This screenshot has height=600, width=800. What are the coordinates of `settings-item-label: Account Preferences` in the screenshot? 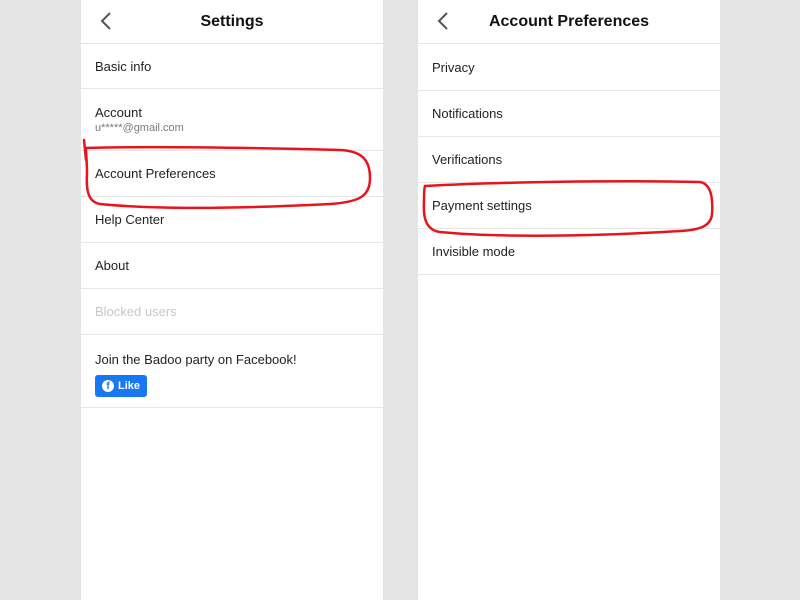 It's located at (155, 173).